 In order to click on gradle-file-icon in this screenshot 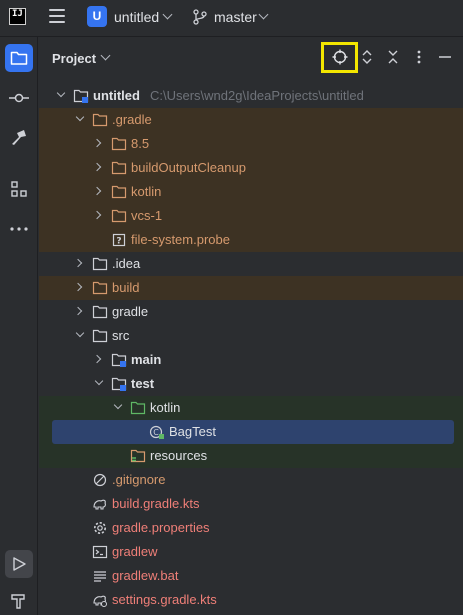, I will do `click(99, 504)`.